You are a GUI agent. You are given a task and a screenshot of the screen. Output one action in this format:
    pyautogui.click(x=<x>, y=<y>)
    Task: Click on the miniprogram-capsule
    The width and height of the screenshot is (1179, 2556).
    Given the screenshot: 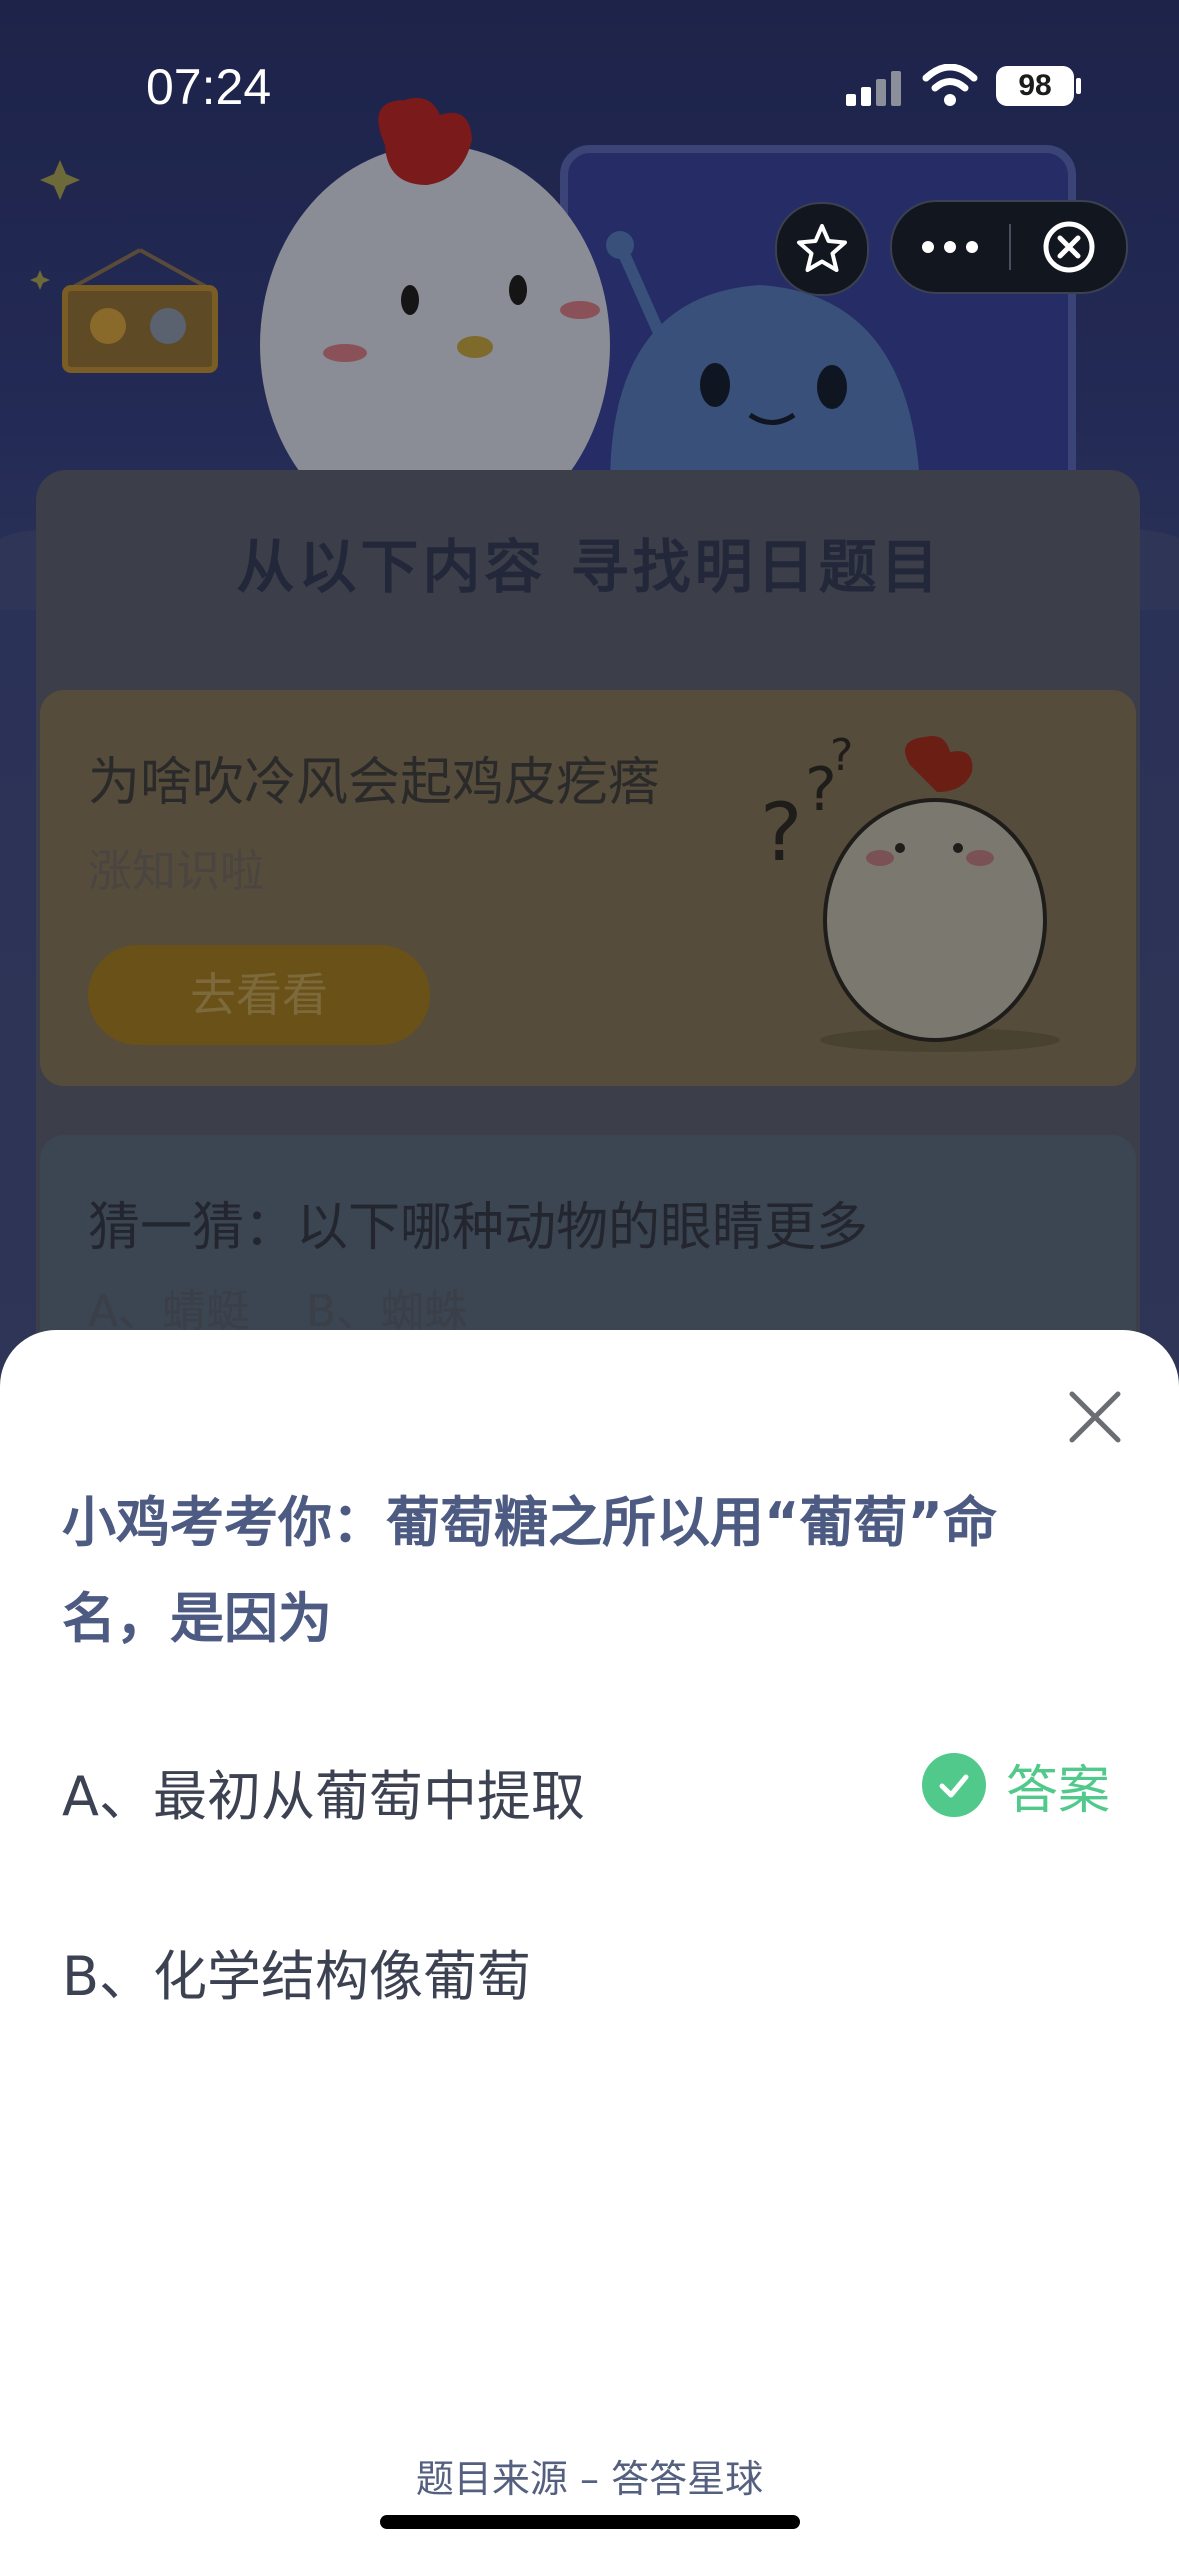 What is the action you would take?
    pyautogui.click(x=1009, y=247)
    